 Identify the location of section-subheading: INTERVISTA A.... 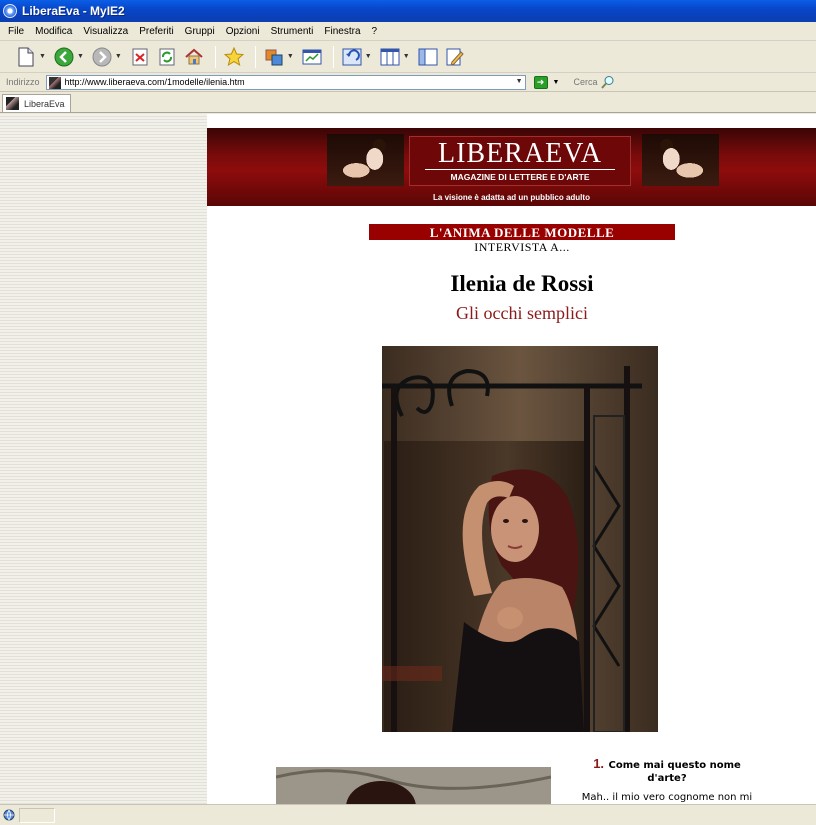
(522, 247).